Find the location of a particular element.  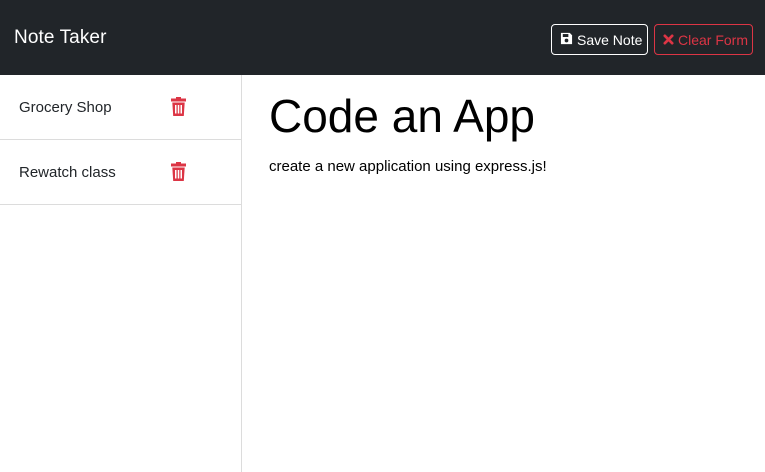

note-list: Grocery Shop Rewatch class is located at coordinates (120, 140).